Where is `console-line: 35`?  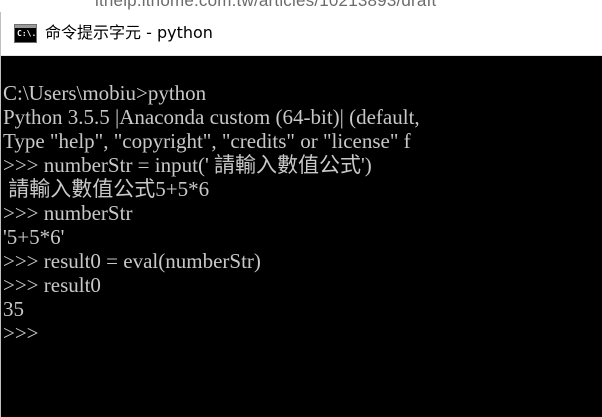 console-line: 35 is located at coordinates (13, 309).